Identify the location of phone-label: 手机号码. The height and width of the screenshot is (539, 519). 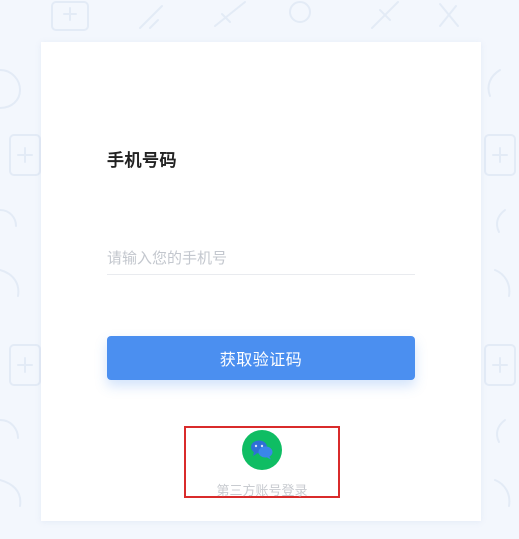
(142, 161).